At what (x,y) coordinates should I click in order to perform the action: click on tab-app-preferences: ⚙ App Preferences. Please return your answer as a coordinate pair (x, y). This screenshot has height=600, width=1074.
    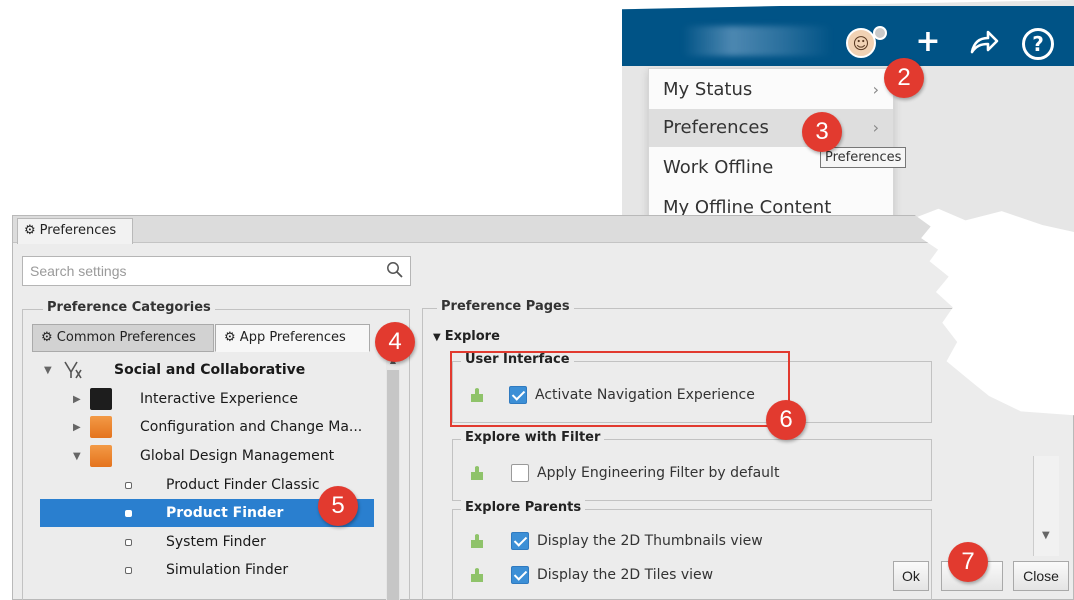
    Looking at the image, I should click on (292, 338).